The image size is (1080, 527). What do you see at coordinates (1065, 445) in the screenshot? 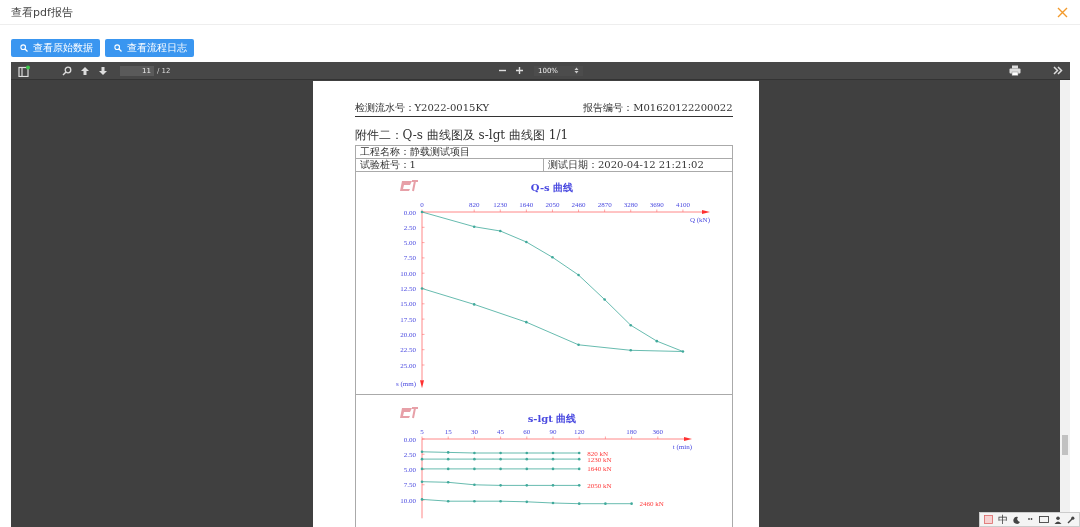
I see `scrollbar-thumb` at bounding box center [1065, 445].